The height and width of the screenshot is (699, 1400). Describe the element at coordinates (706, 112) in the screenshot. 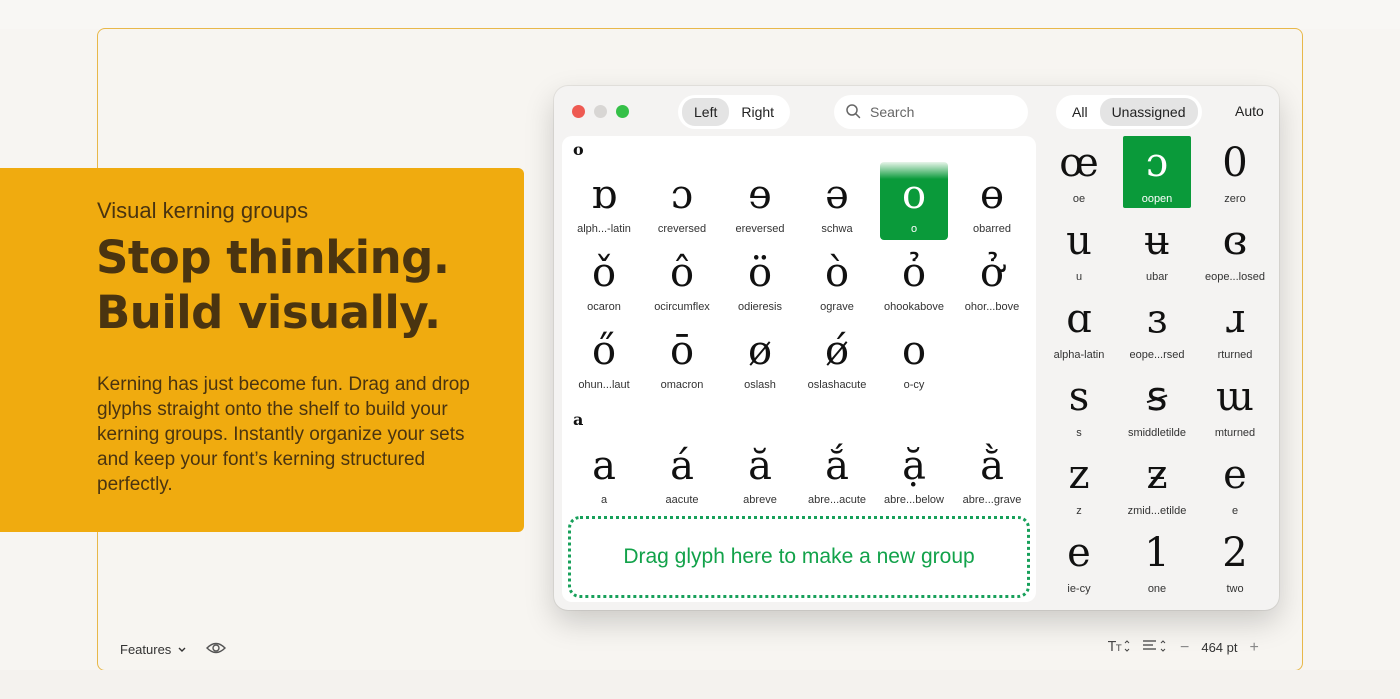

I see `tab-left: Left` at that location.